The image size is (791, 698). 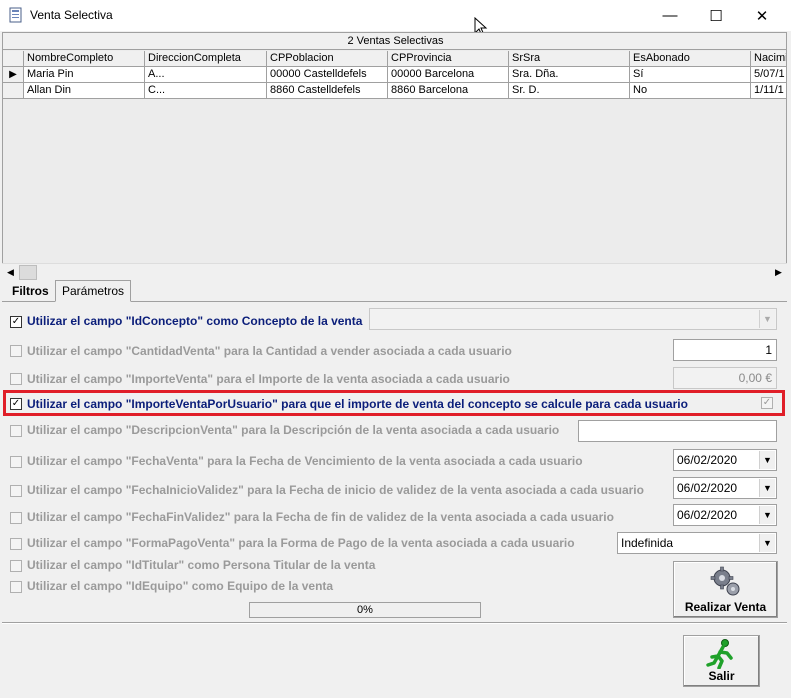 What do you see at coordinates (13, 59) in the screenshot?
I see `header-indicator-cell` at bounding box center [13, 59].